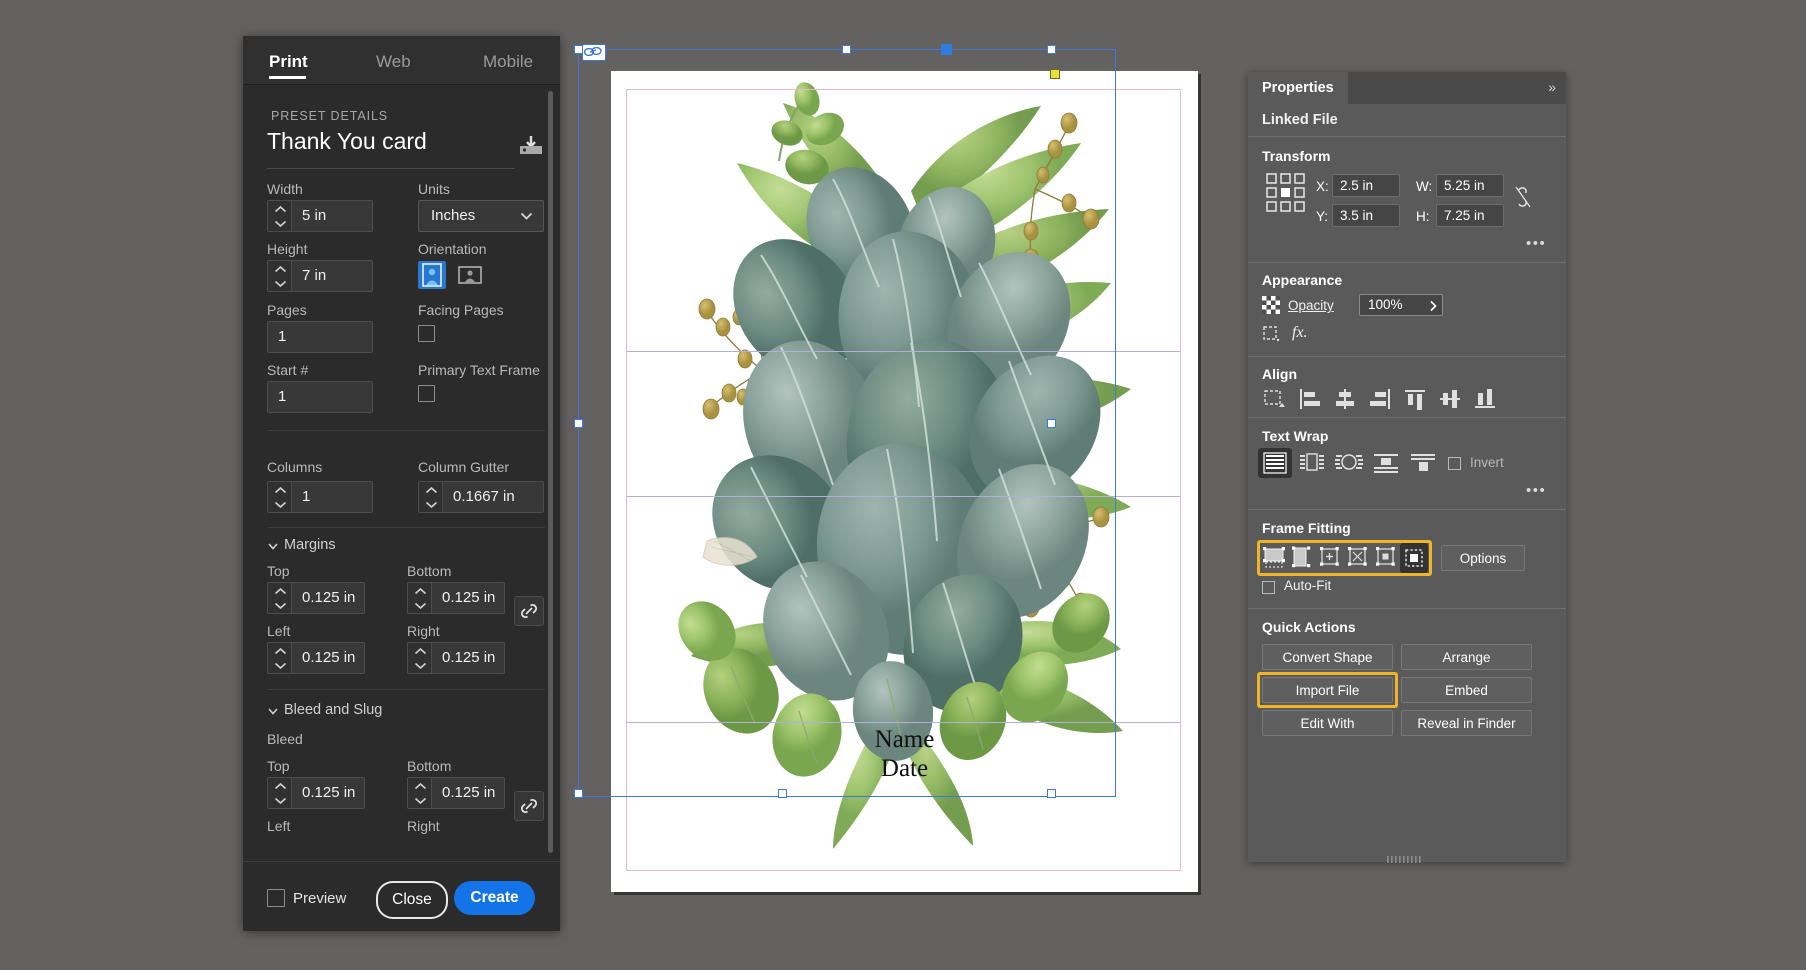 This screenshot has height=970, width=1806. I want to click on margins-link-chain-icon, so click(529, 611).